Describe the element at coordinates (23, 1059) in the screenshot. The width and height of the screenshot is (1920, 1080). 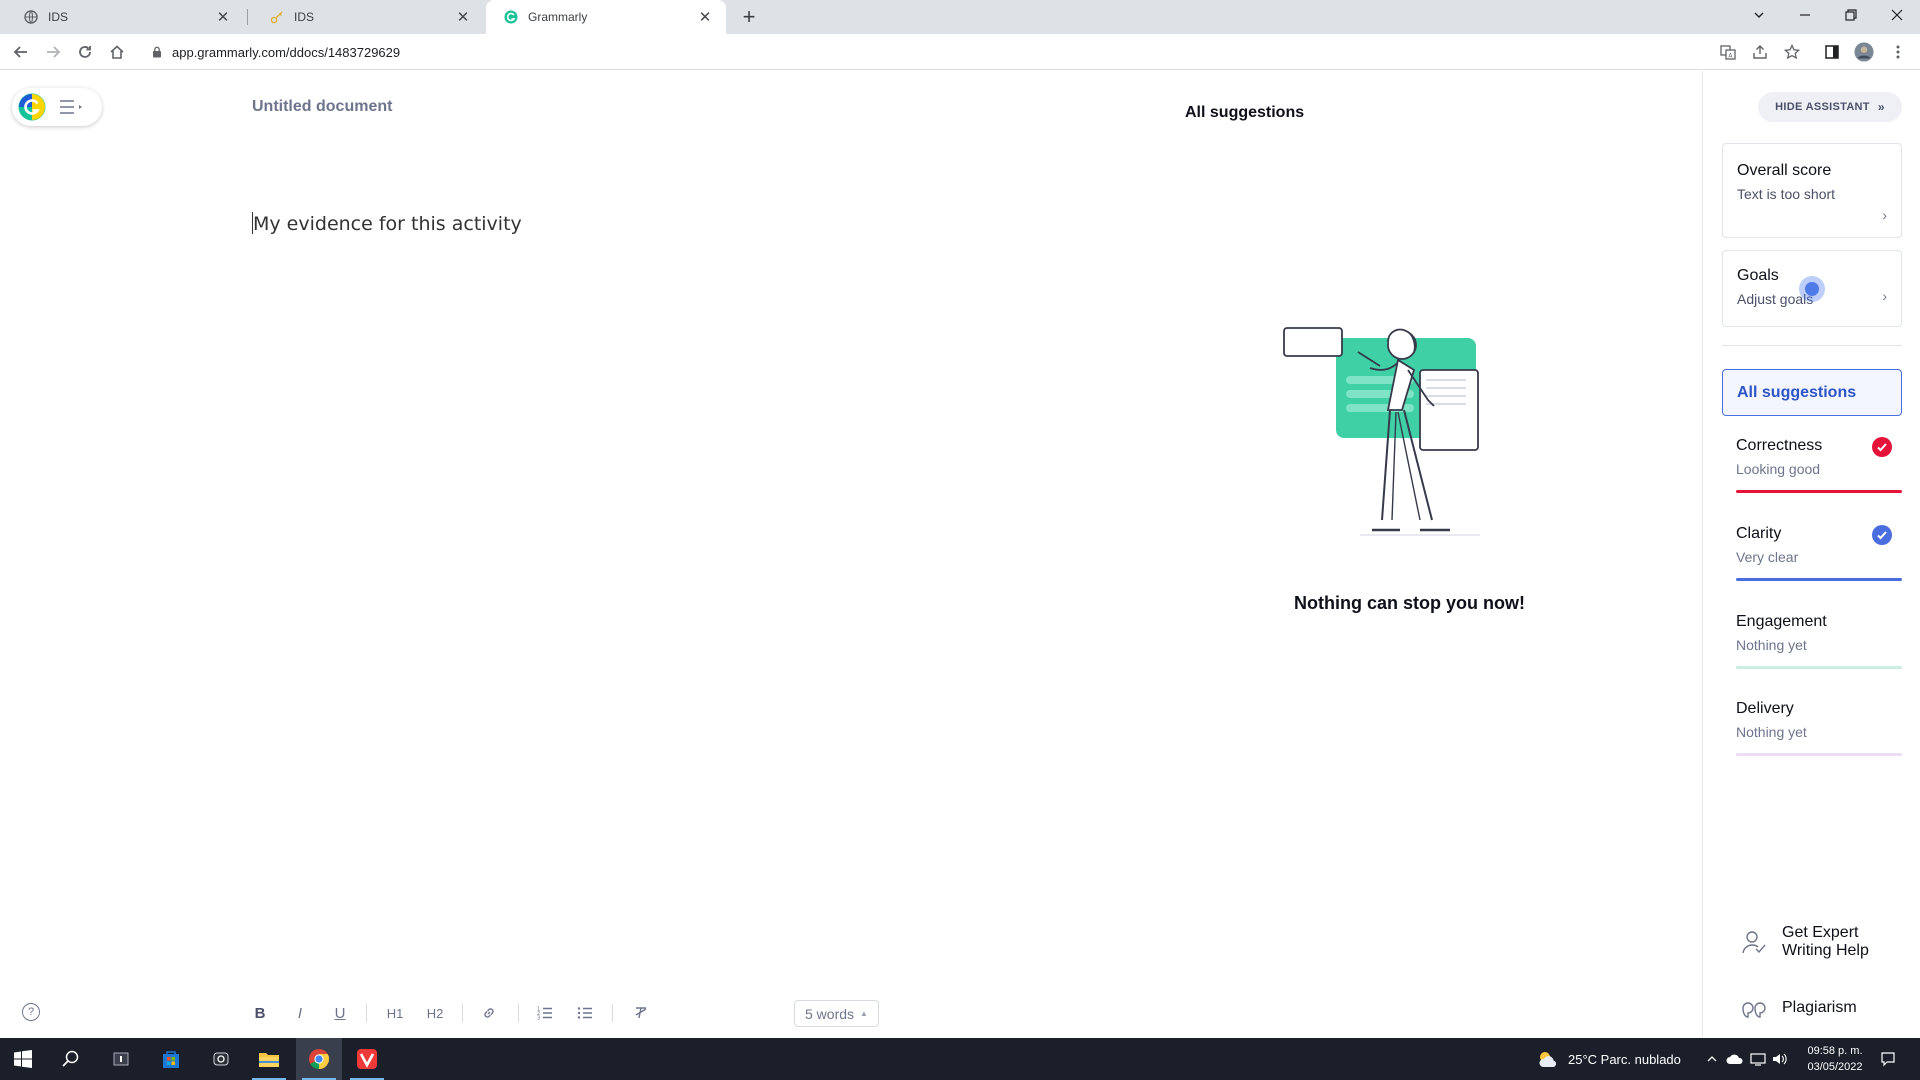
I see `windows-start-icon` at that location.